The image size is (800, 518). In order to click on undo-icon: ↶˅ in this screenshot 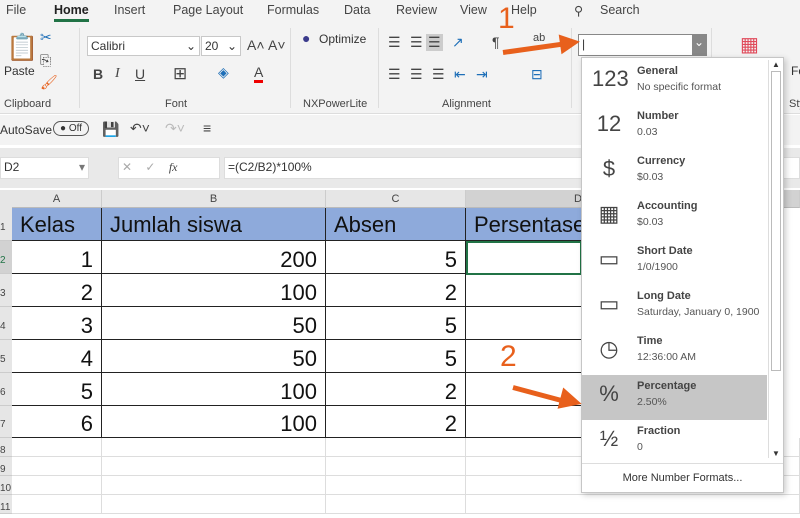, I will do `click(140, 128)`.